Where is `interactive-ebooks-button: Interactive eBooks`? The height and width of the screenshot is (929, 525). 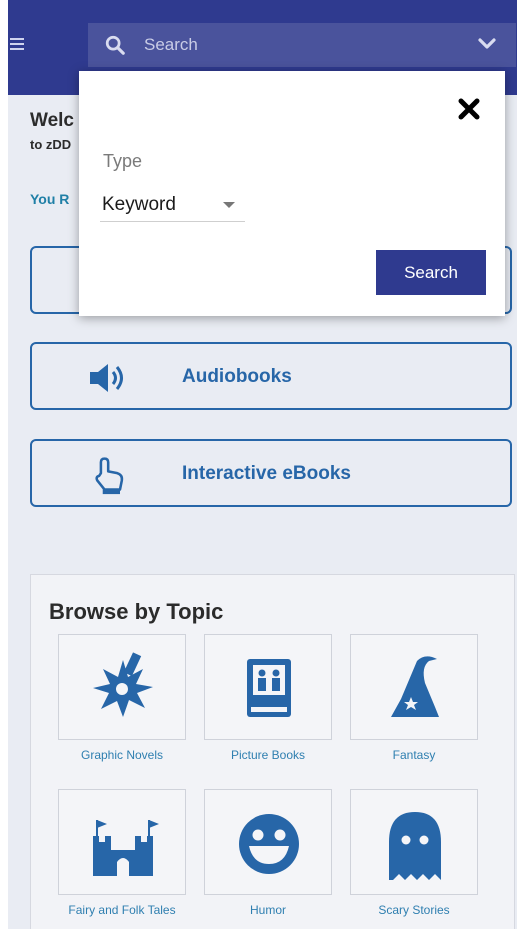
interactive-ebooks-button: Interactive eBooks is located at coordinates (271, 473).